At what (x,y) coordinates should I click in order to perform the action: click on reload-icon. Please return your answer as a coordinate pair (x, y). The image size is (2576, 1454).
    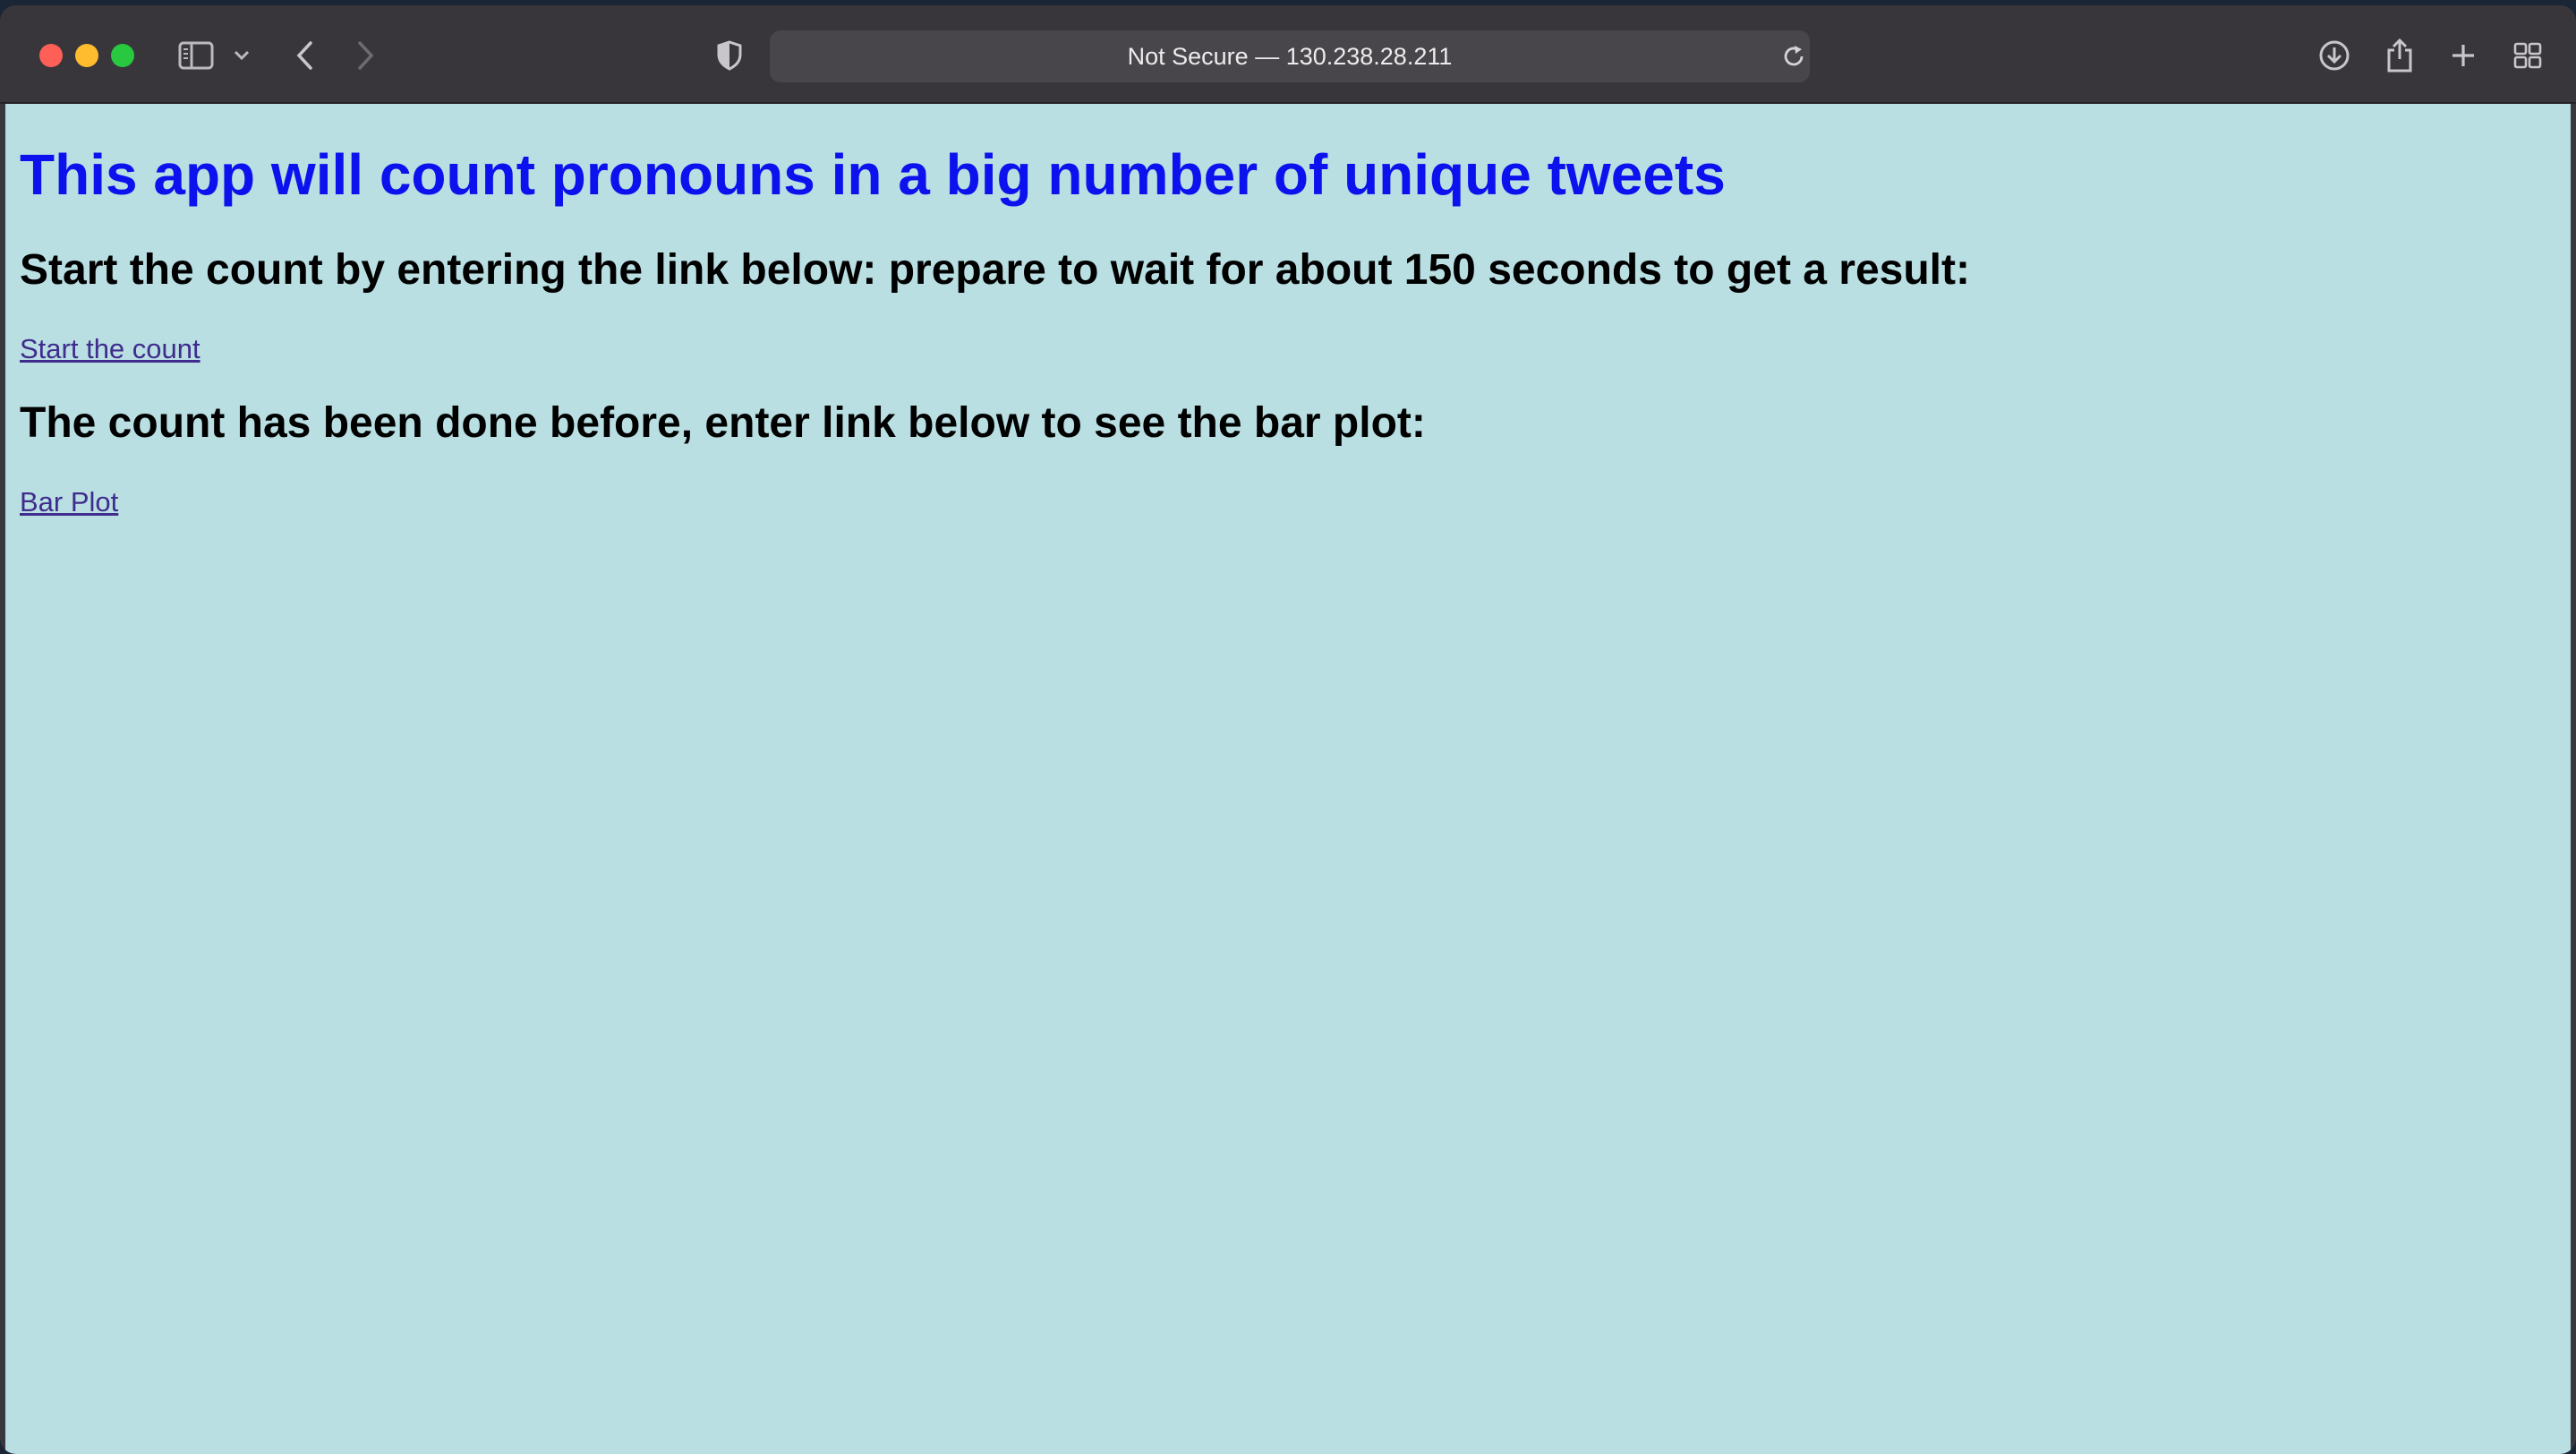
    Looking at the image, I should click on (1793, 56).